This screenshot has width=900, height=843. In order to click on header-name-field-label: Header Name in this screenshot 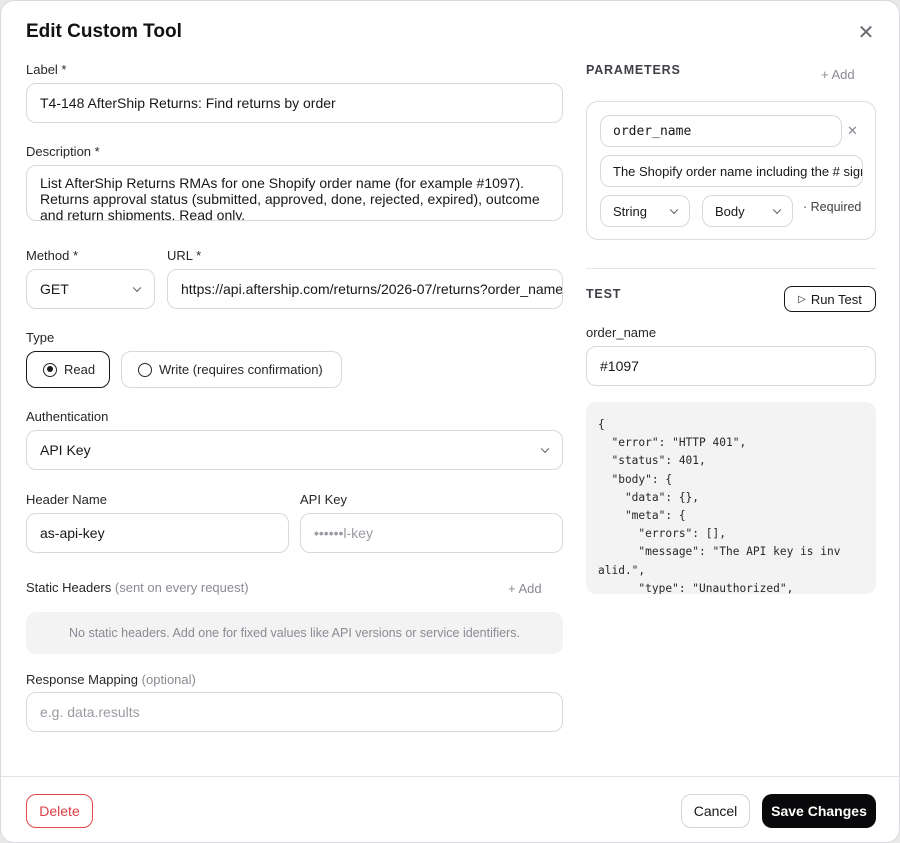, I will do `click(66, 499)`.